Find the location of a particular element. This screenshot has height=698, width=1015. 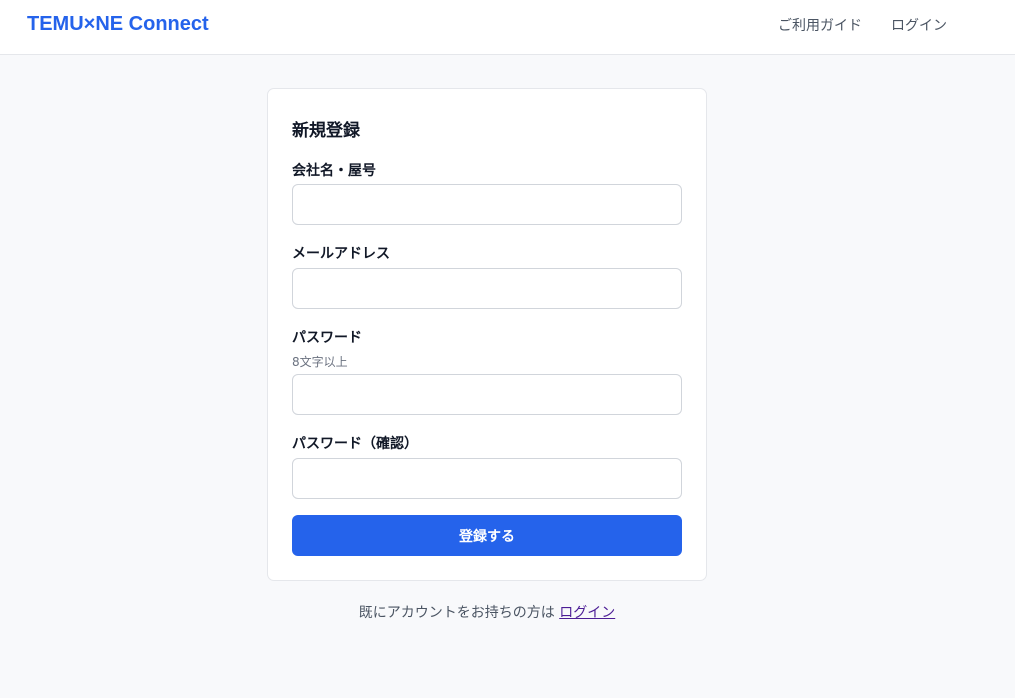

email-input is located at coordinates (487, 288).